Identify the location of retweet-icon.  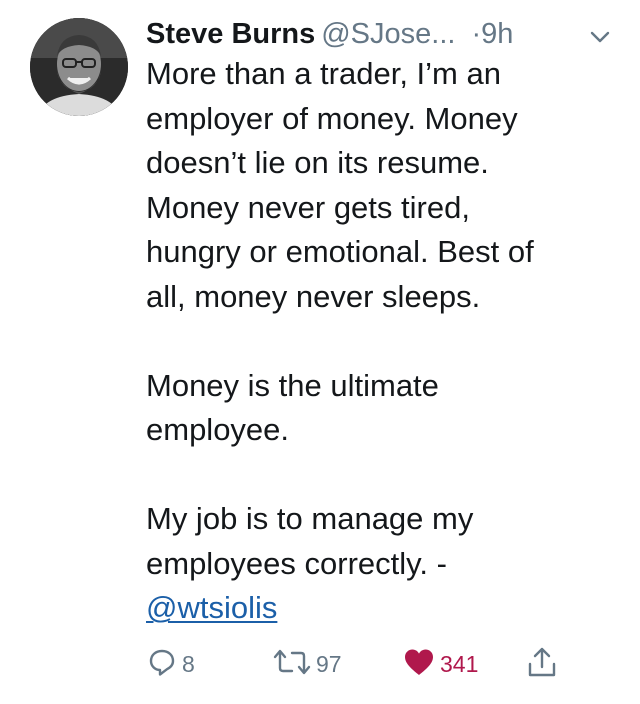
(292, 664).